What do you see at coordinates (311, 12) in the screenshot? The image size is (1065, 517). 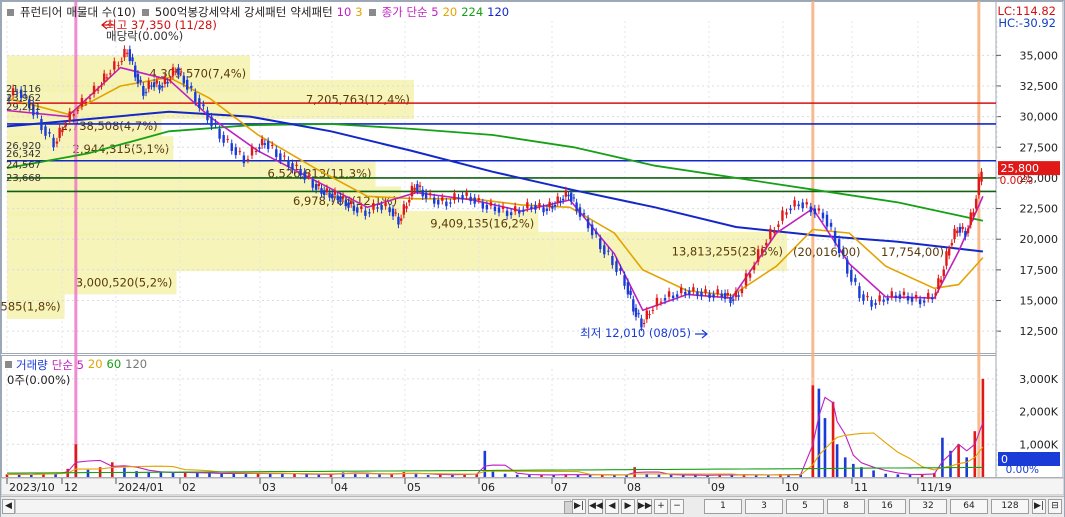 I see `weak-pattern-label: 약세패턴` at bounding box center [311, 12].